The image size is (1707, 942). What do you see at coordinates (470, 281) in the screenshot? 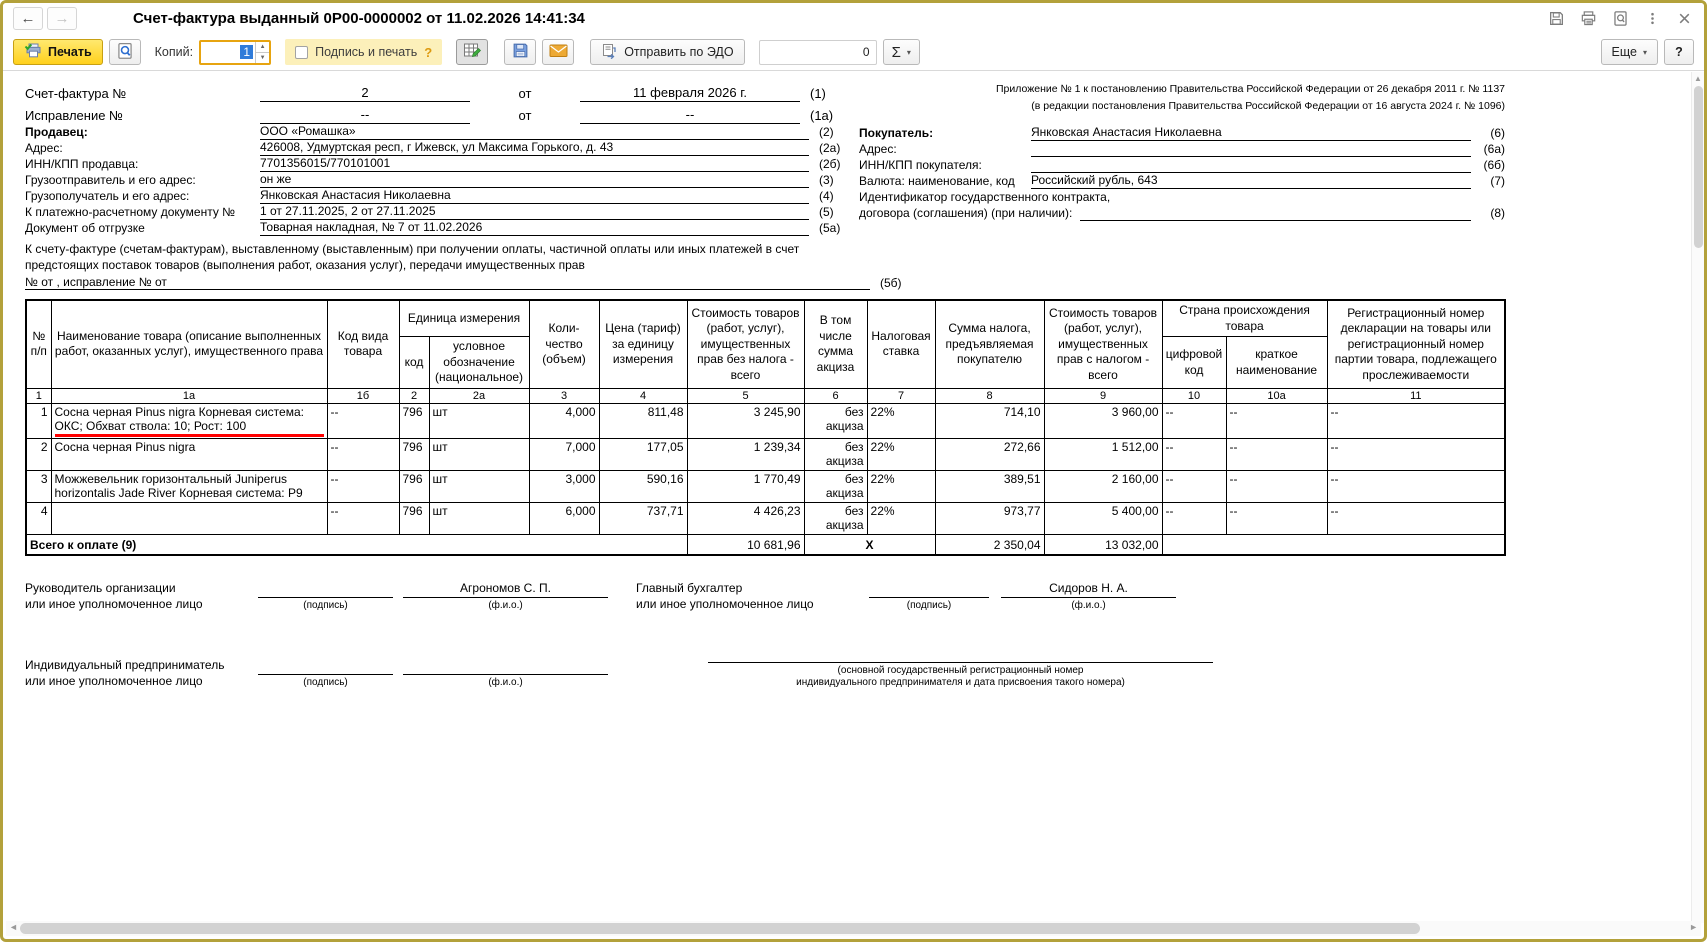
I see `advance-note-numbers: № от , исправление № от (5б)` at bounding box center [470, 281].